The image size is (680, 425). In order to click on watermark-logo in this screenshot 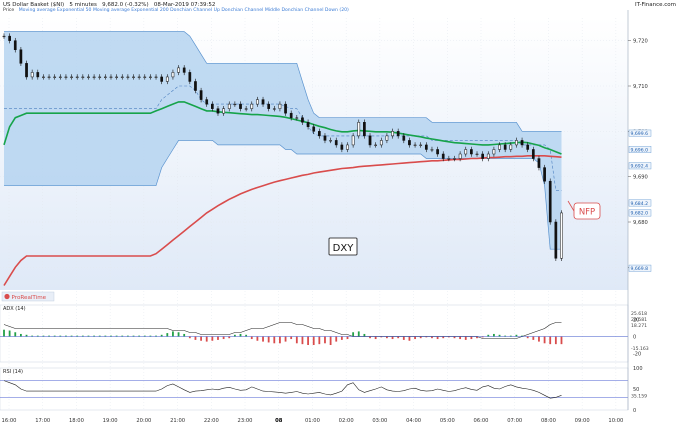, I will do `click(7, 296)`.